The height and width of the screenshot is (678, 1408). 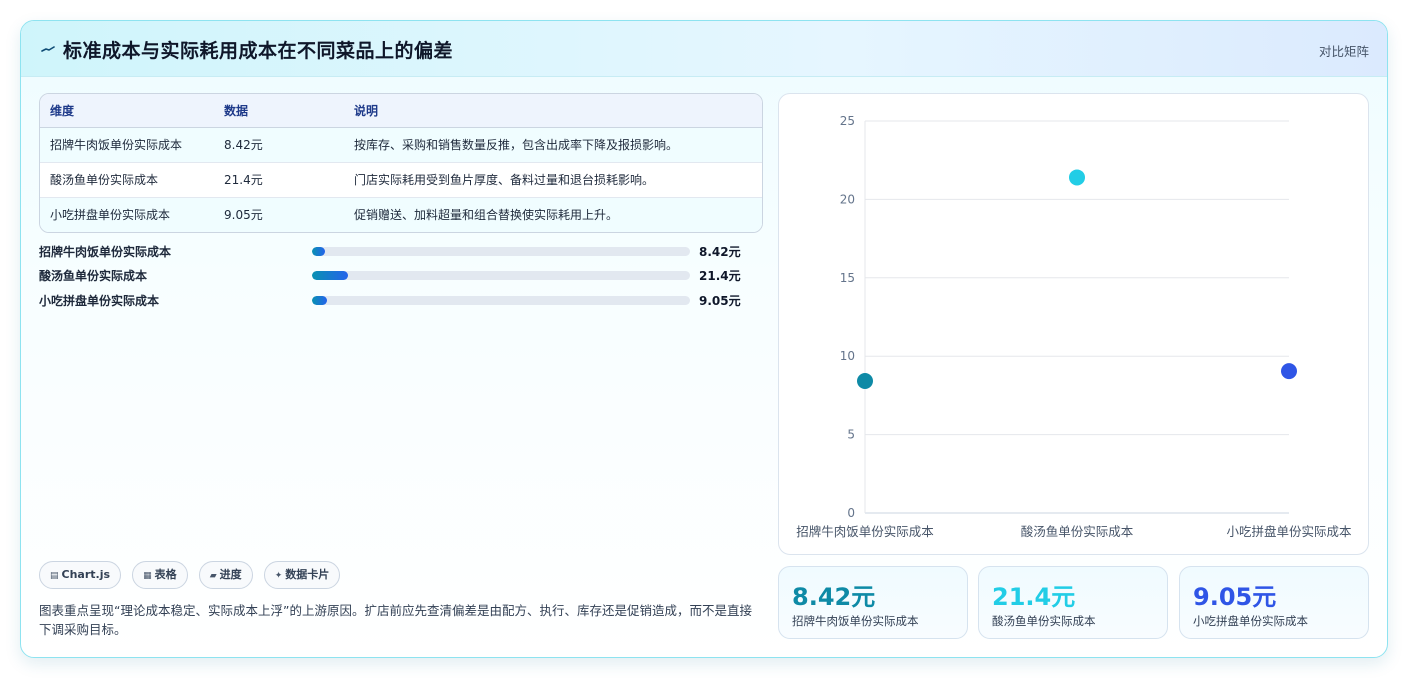 What do you see at coordinates (851, 435) in the screenshot?
I see `y-tick-label: 5` at bounding box center [851, 435].